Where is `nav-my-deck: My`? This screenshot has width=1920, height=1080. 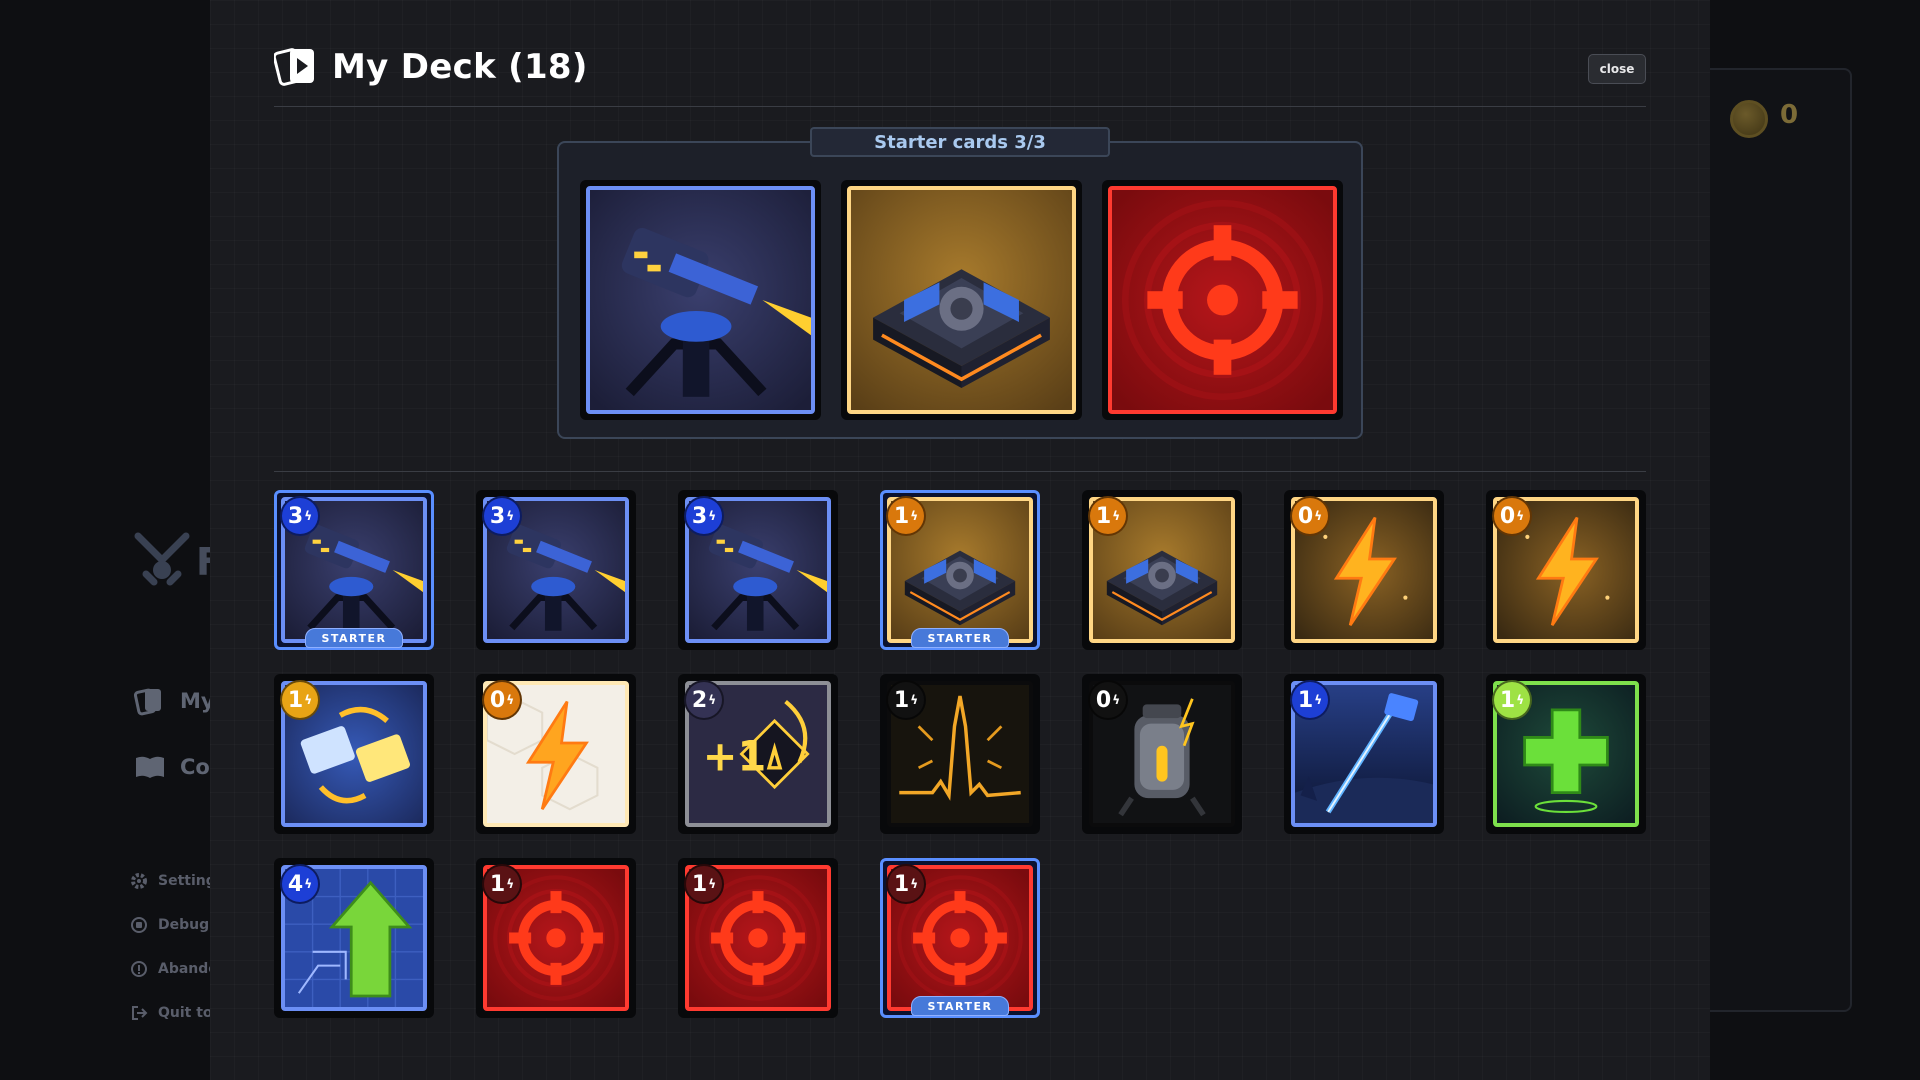
nav-my-deck: My is located at coordinates (174, 701).